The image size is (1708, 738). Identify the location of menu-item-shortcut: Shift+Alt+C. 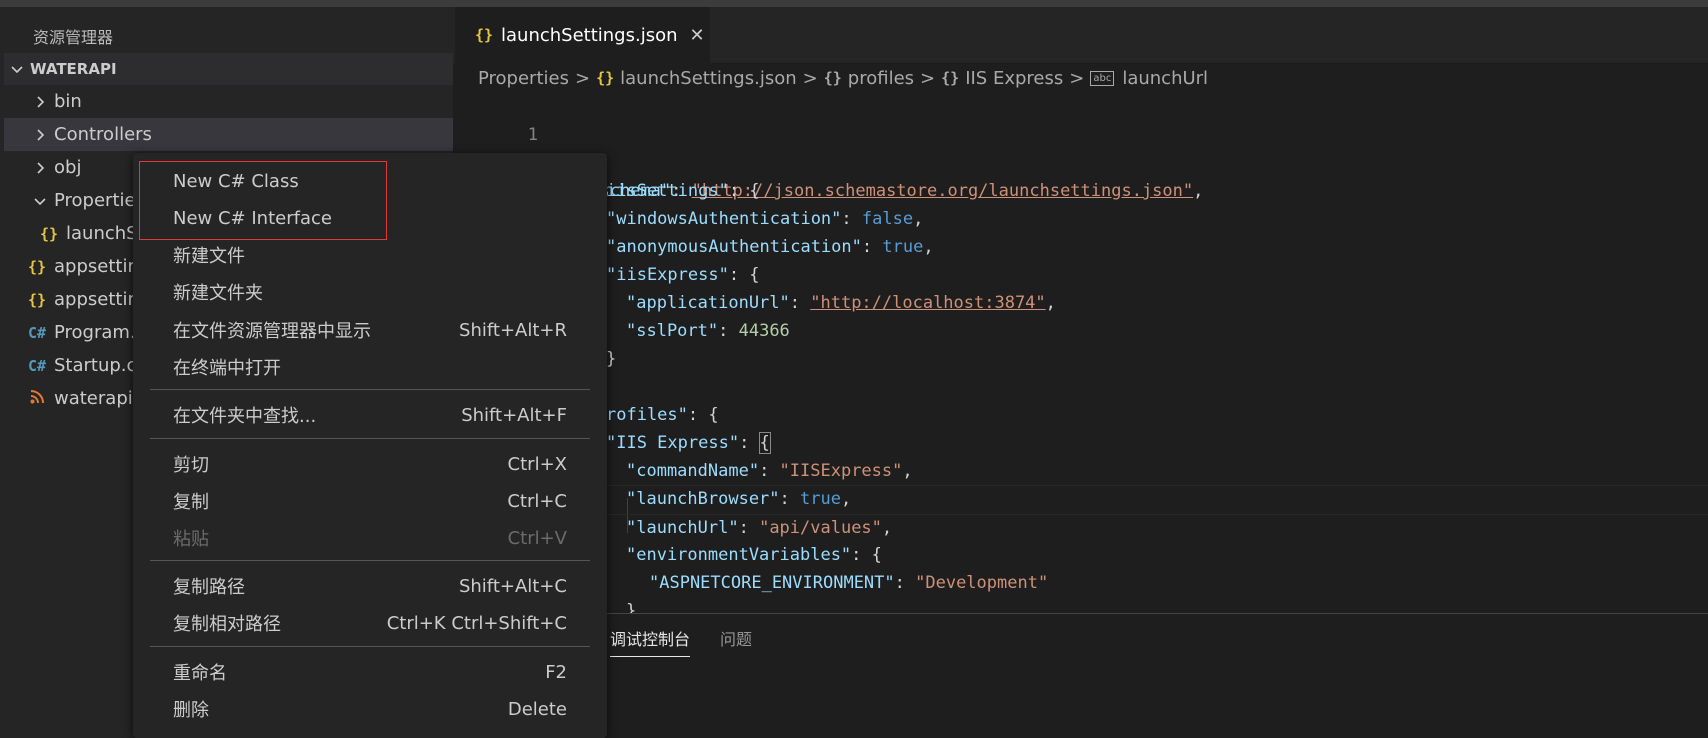
(512, 586).